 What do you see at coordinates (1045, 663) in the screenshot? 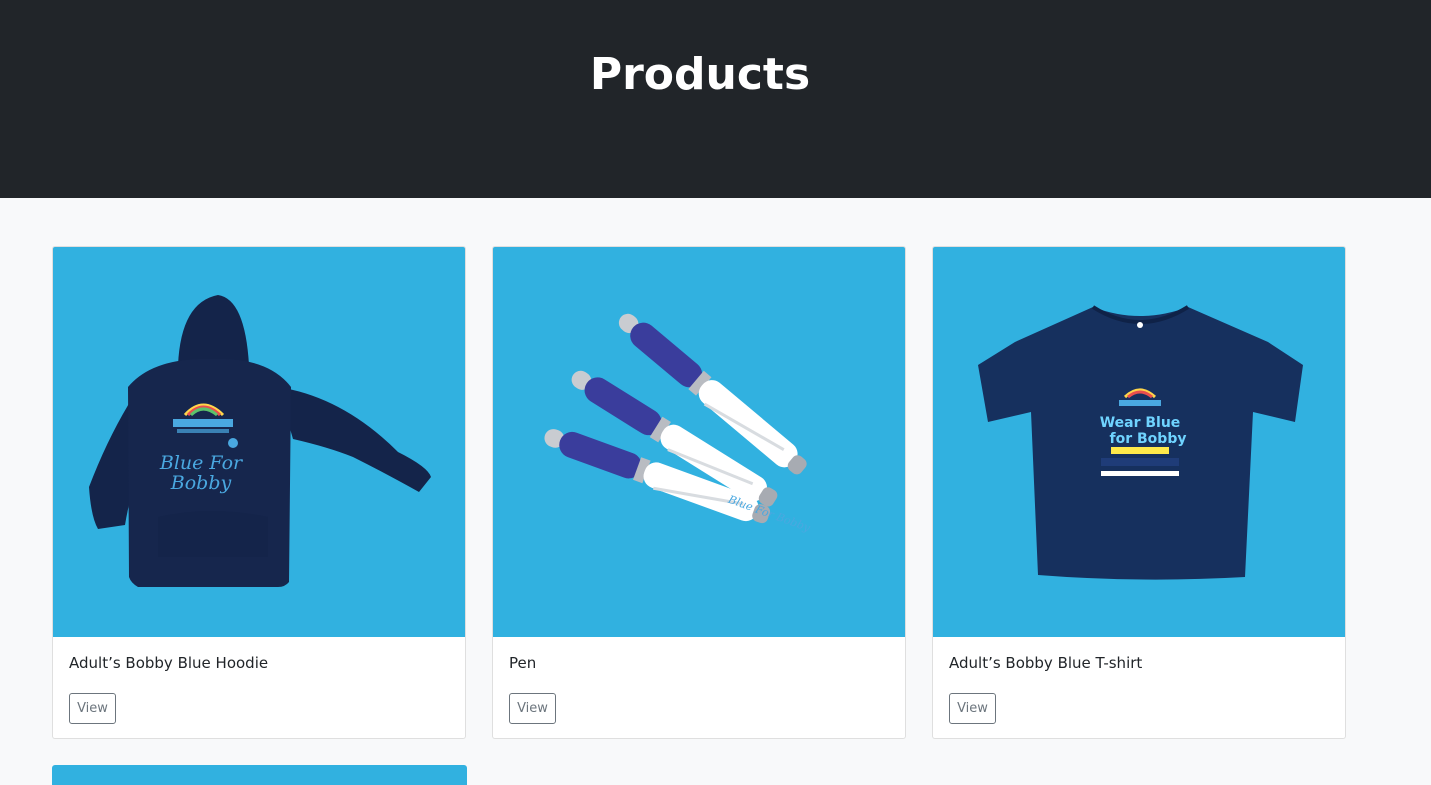
I see `product-title: Adult’s Bobby Blue T-shirt` at bounding box center [1045, 663].